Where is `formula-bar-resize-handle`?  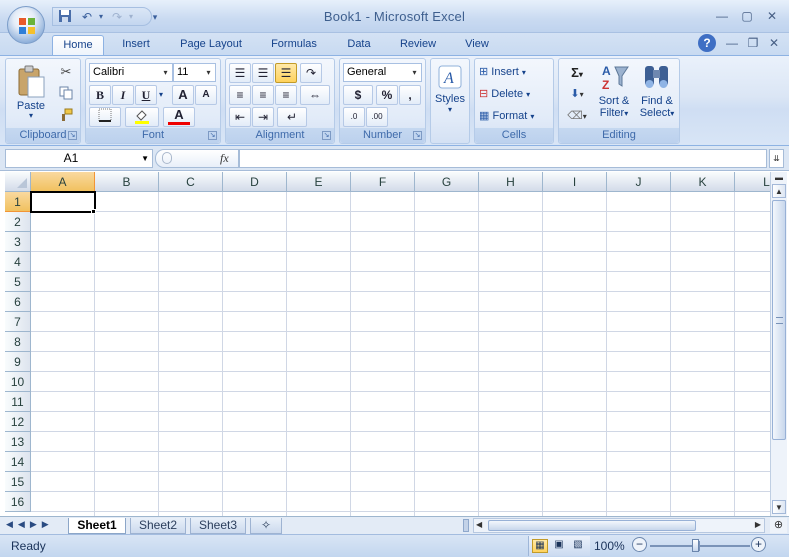 formula-bar-resize-handle is located at coordinates (167, 158).